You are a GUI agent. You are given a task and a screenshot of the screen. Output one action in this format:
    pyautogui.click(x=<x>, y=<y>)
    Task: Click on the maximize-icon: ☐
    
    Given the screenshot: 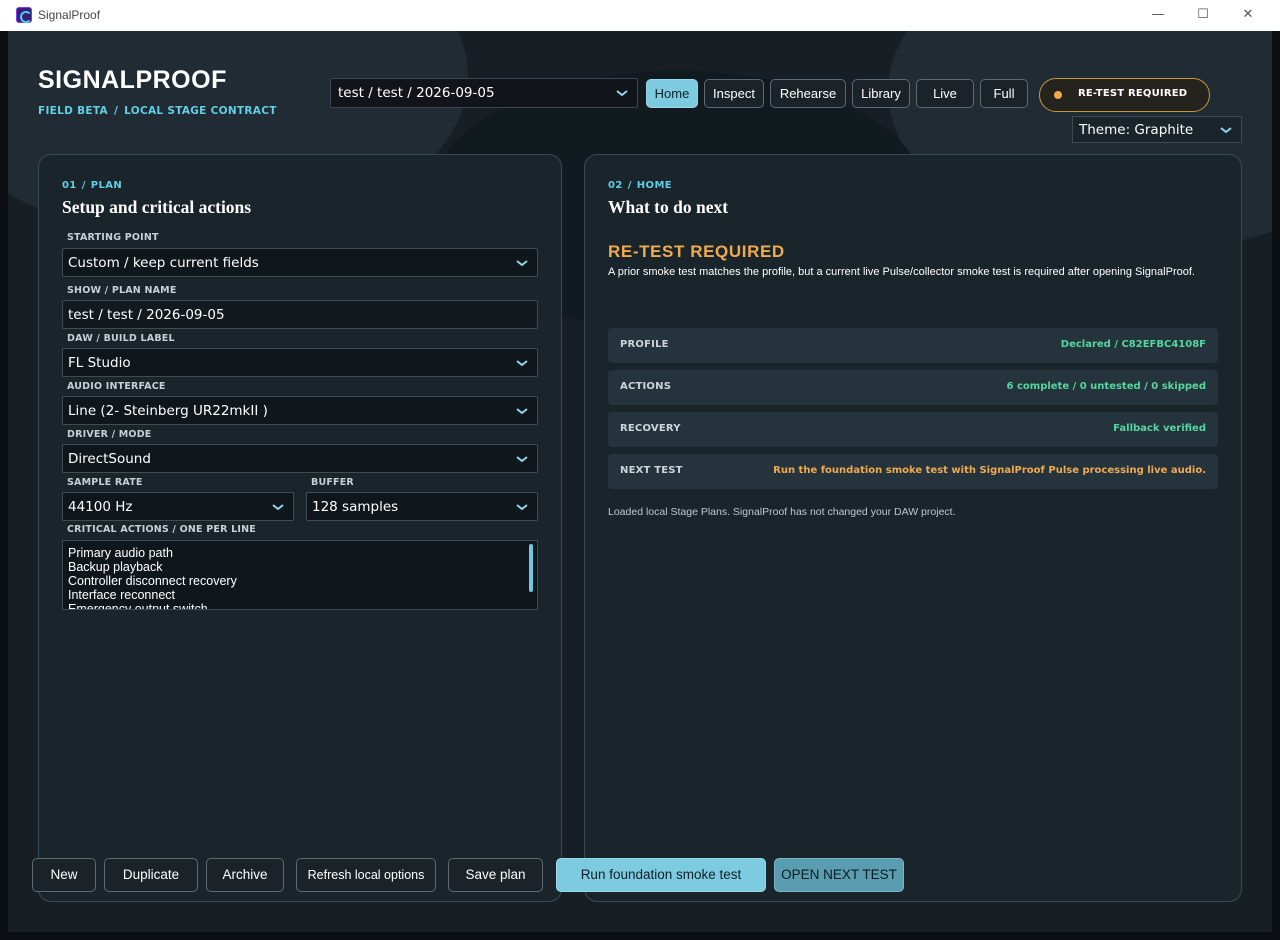 What is the action you would take?
    pyautogui.click(x=1203, y=15)
    